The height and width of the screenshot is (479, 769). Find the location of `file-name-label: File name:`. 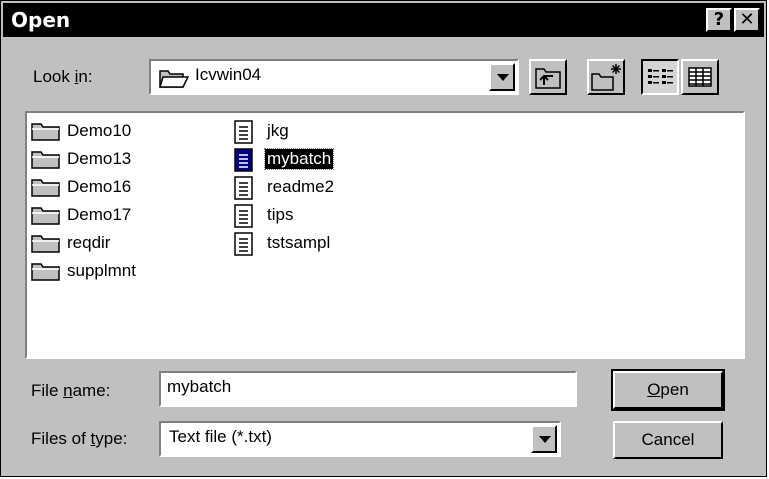

file-name-label: File name: is located at coordinates (71, 390).